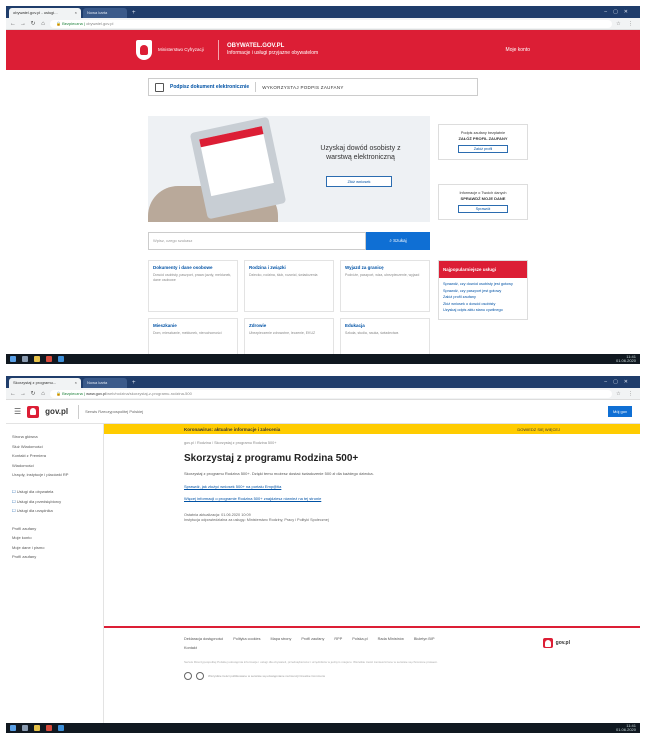  What do you see at coordinates (203, 639) in the screenshot?
I see `footer-link: Deklaracja dostępności` at bounding box center [203, 639].